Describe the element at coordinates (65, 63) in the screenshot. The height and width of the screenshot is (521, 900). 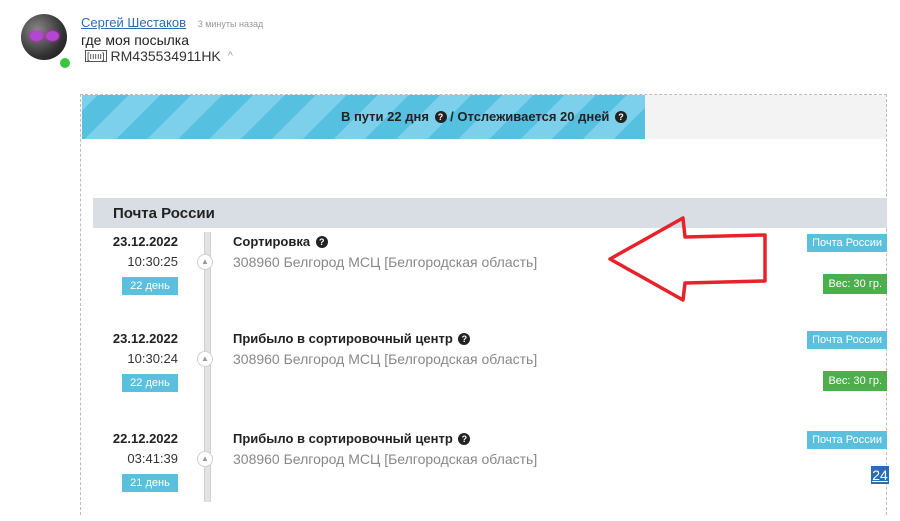
I see `online-status-icon` at that location.